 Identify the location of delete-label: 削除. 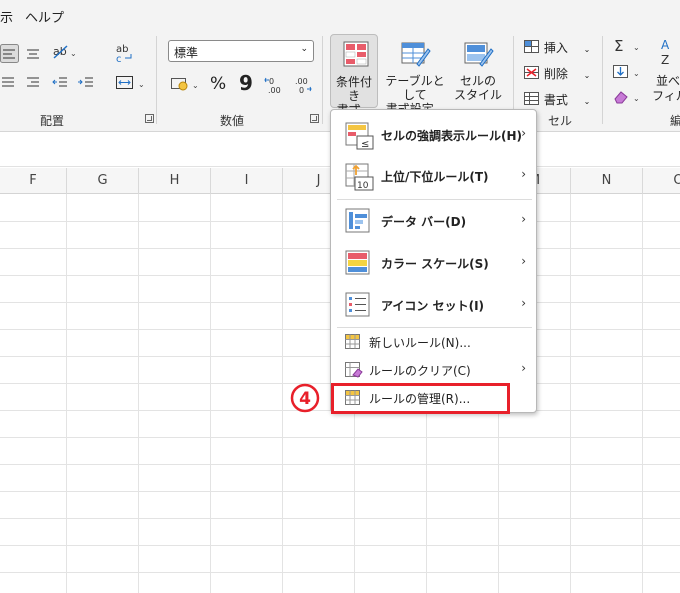
(555, 74).